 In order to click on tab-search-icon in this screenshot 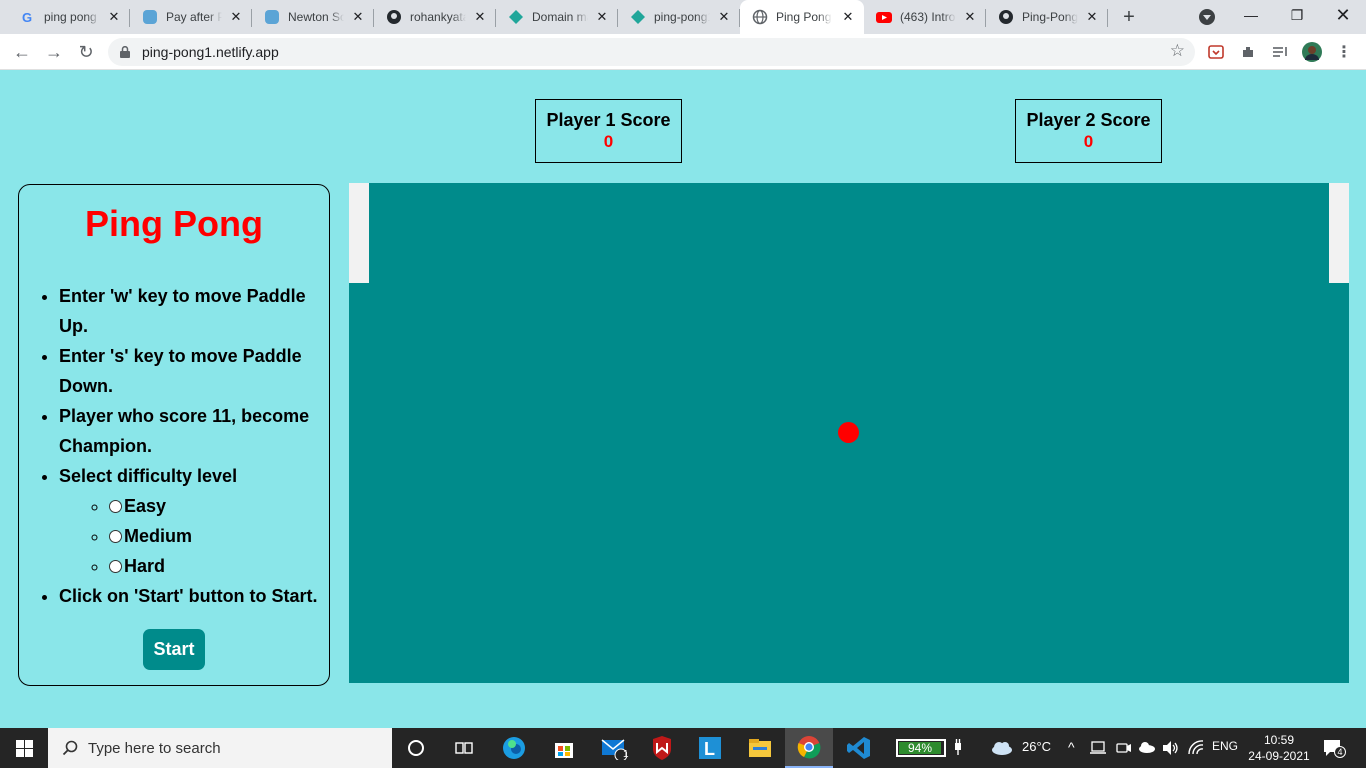, I will do `click(1207, 17)`.